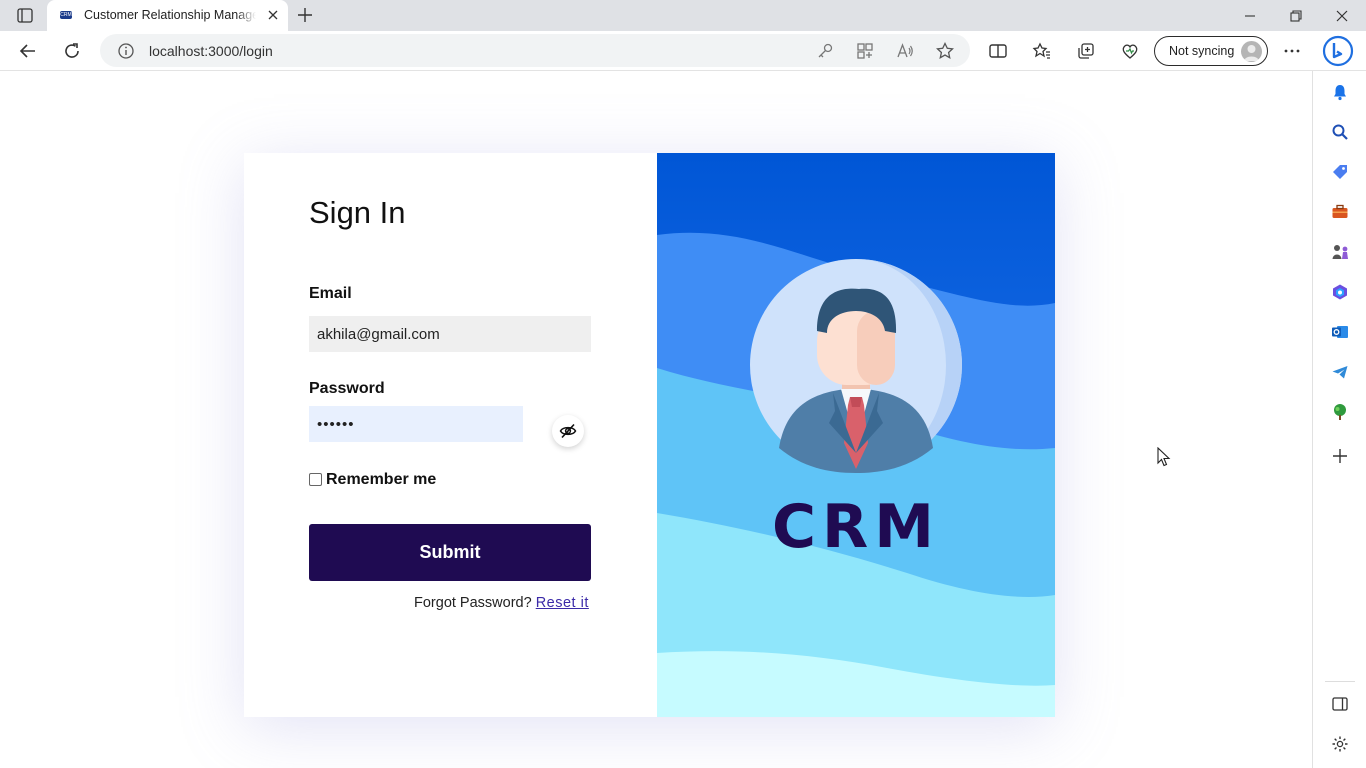 Image resolution: width=1366 pixels, height=768 pixels. What do you see at coordinates (1296, 16) in the screenshot?
I see `restore-icon` at bounding box center [1296, 16].